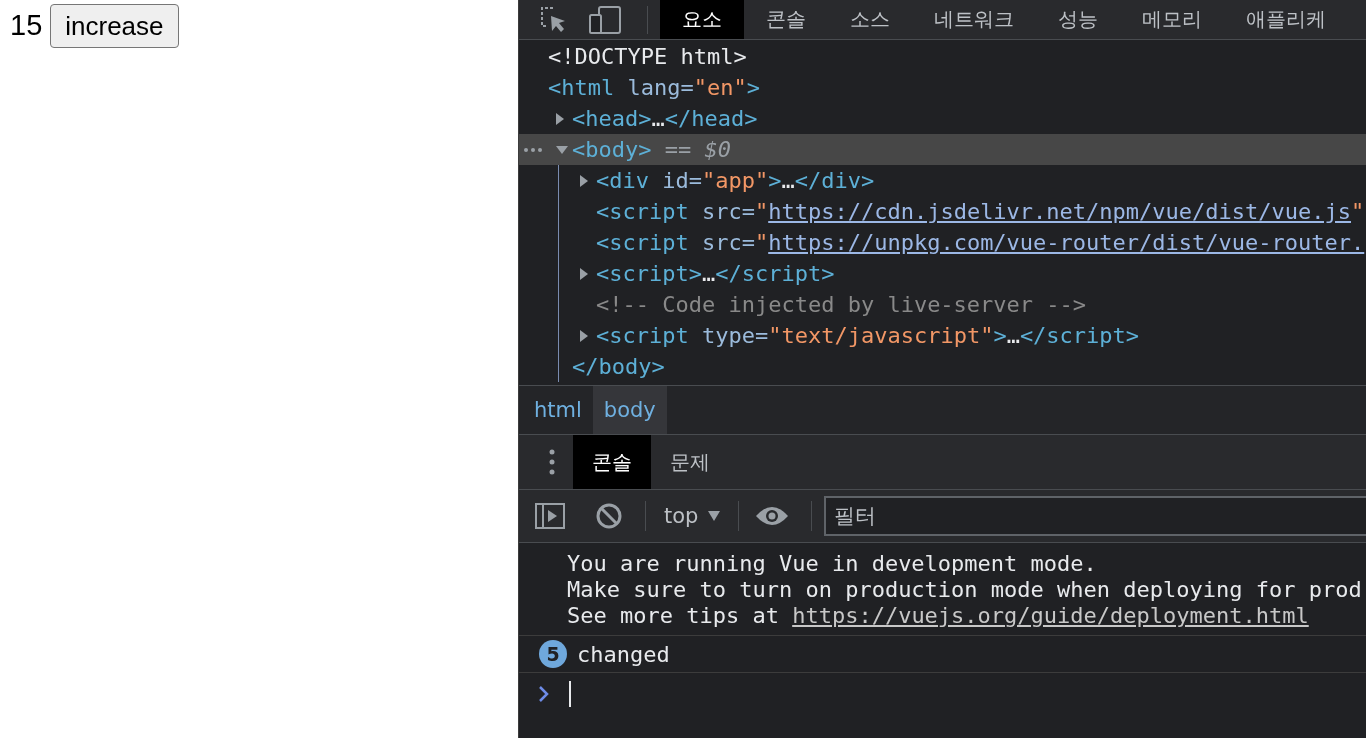 The height and width of the screenshot is (738, 1366). I want to click on console-text: You are running Vue in development mode., so click(832, 563).